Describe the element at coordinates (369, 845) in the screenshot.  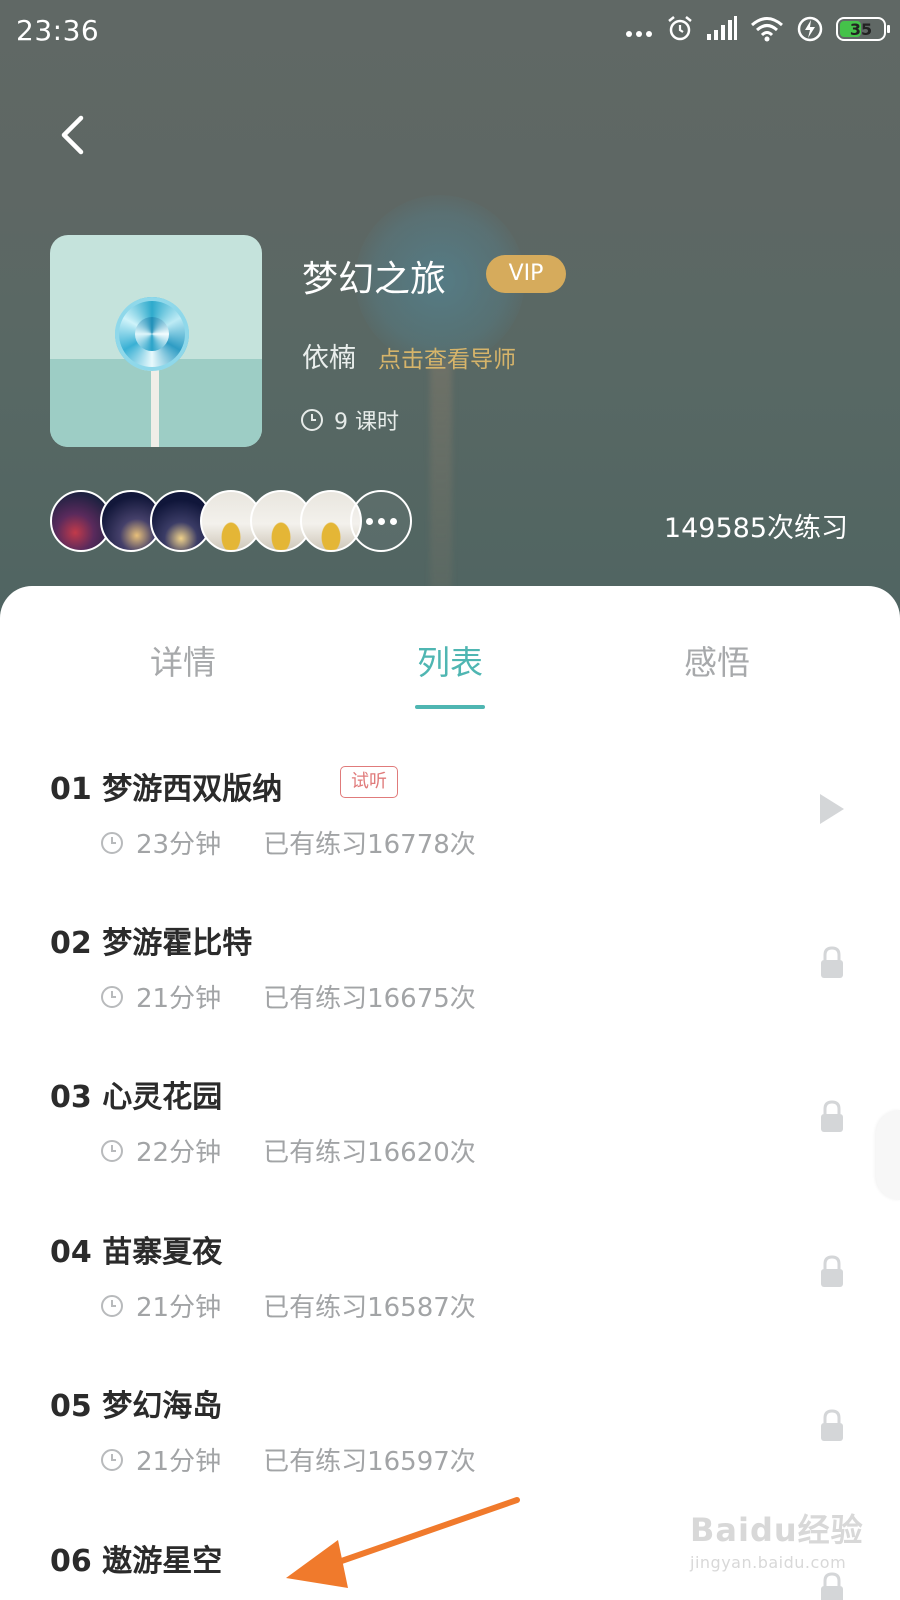
I see `track-plays: 已有练习16778次` at that location.